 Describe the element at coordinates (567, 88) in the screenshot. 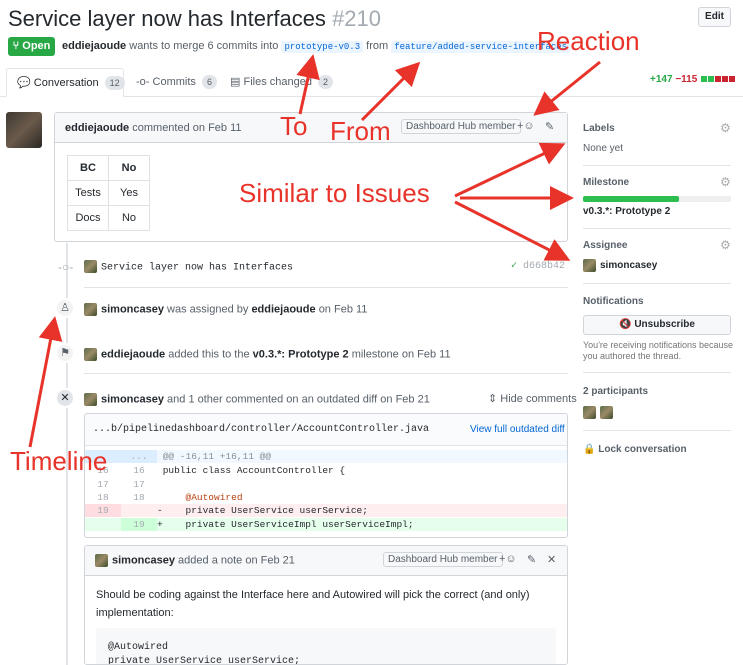

I see `reaction-arrow` at that location.